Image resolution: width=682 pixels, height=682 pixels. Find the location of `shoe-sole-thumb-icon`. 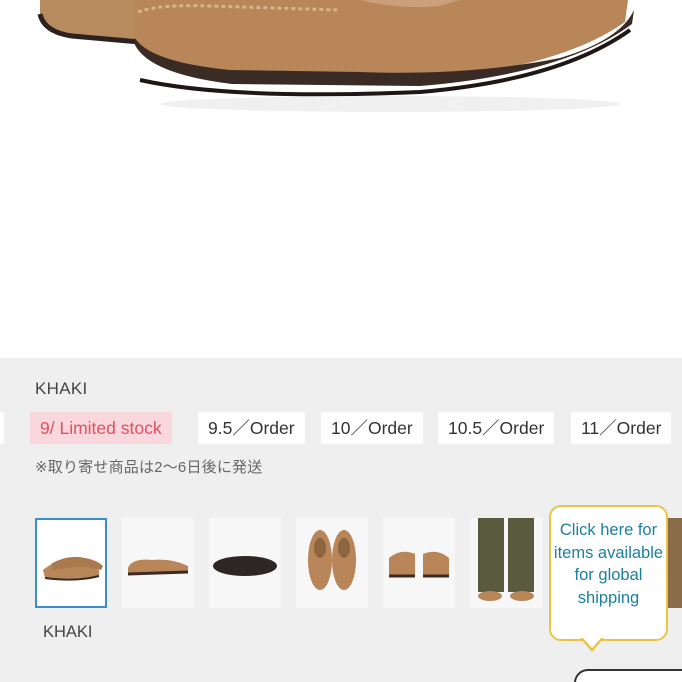

shoe-sole-thumb-icon is located at coordinates (245, 566).